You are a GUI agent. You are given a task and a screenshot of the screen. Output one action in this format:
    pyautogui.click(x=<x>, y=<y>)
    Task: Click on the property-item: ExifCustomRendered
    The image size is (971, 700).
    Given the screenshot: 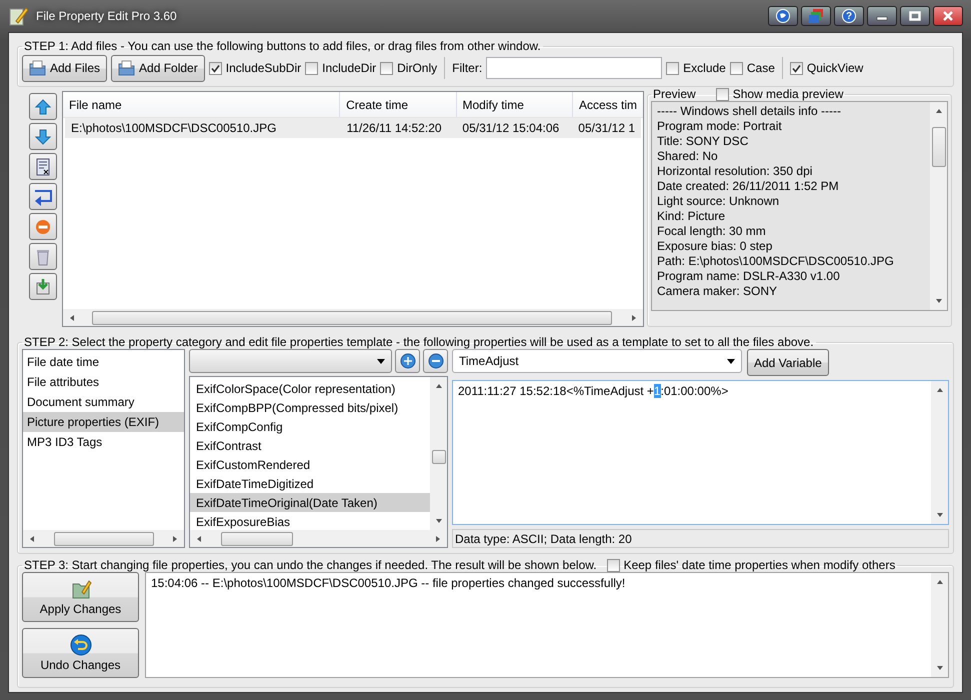 What is the action you would take?
    pyautogui.click(x=310, y=464)
    